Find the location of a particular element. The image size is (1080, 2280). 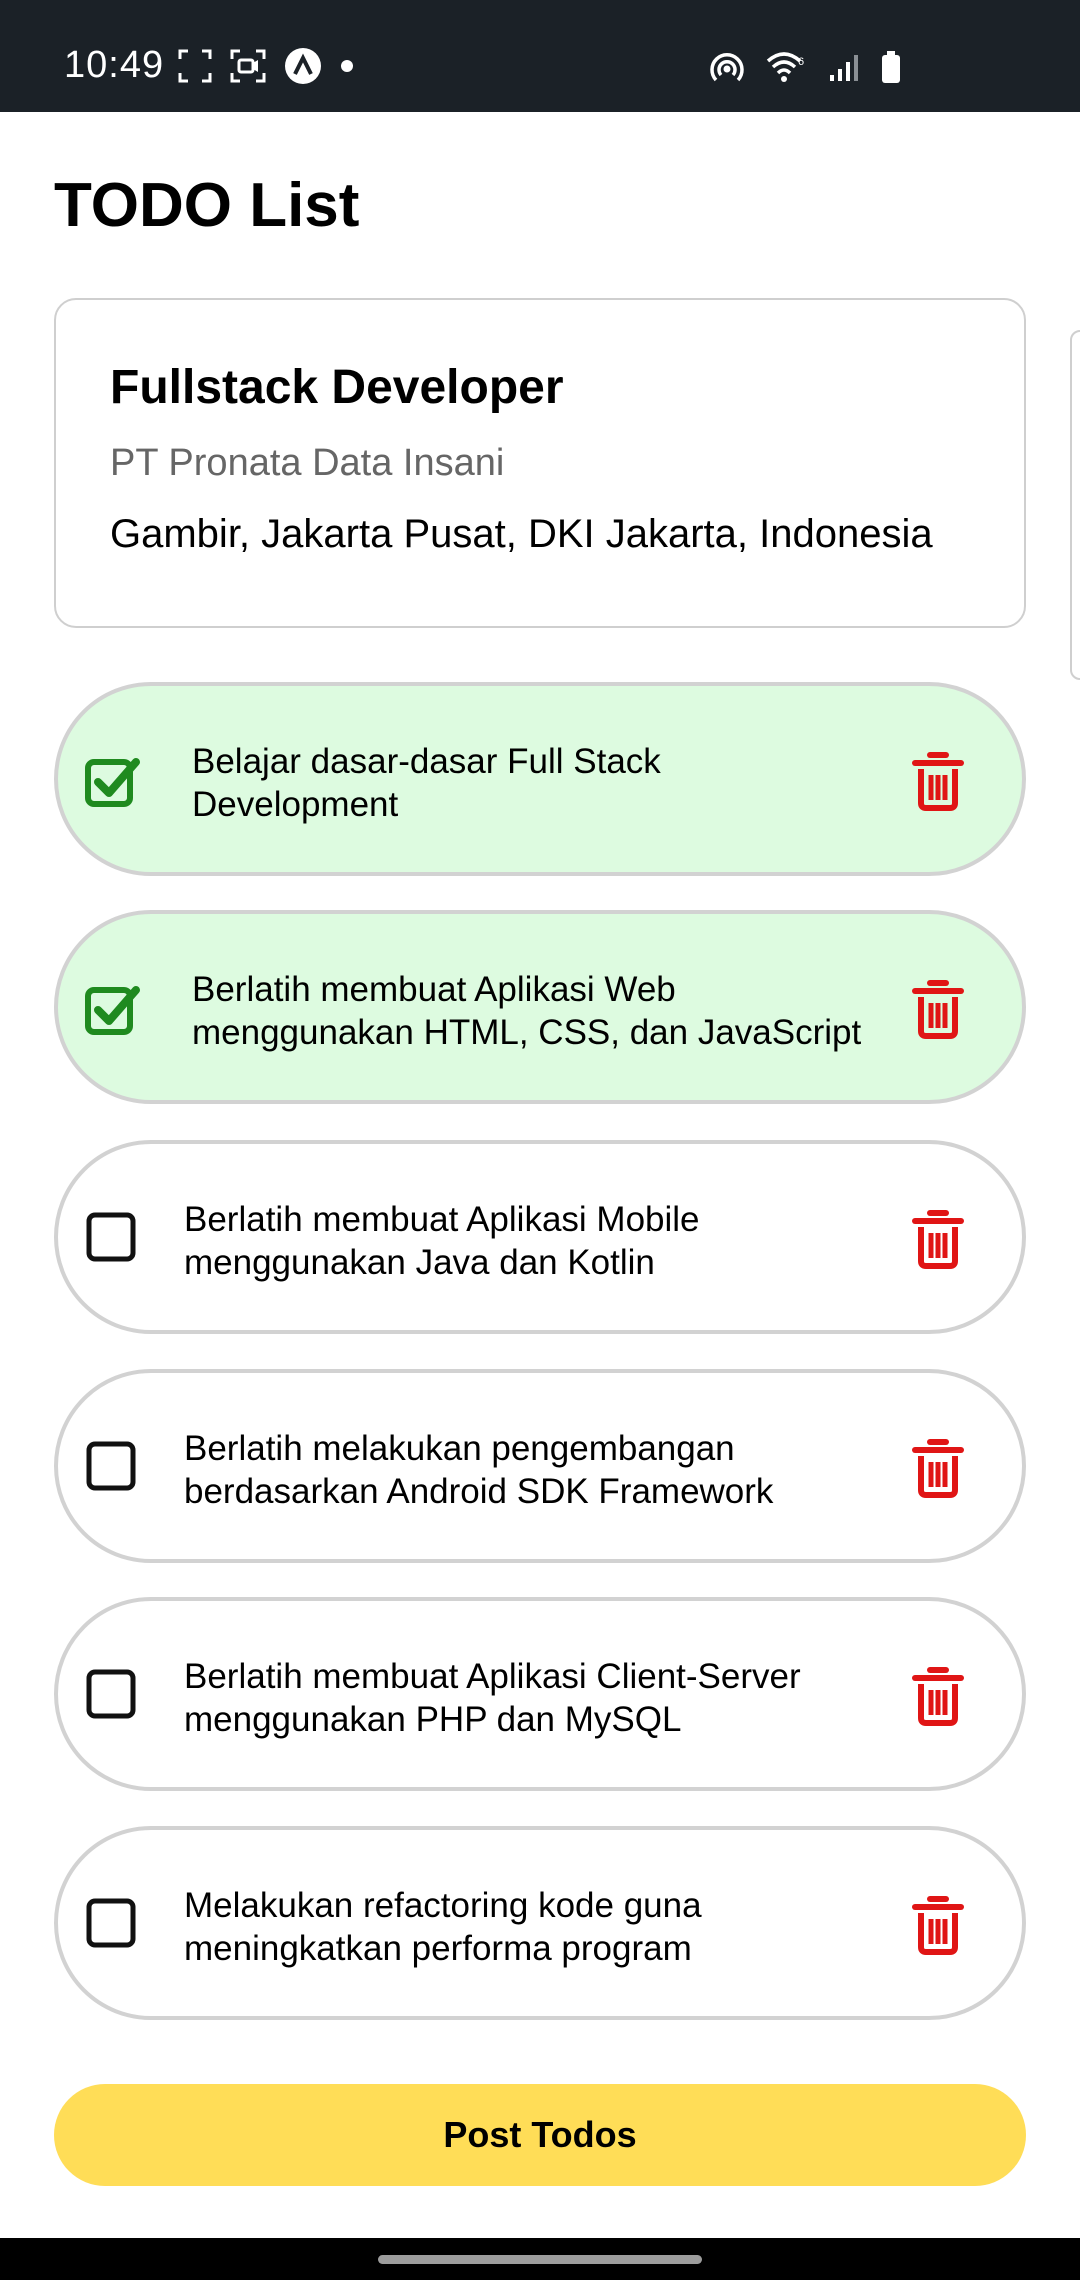

status-right-icons: 6 is located at coordinates (805, 70).